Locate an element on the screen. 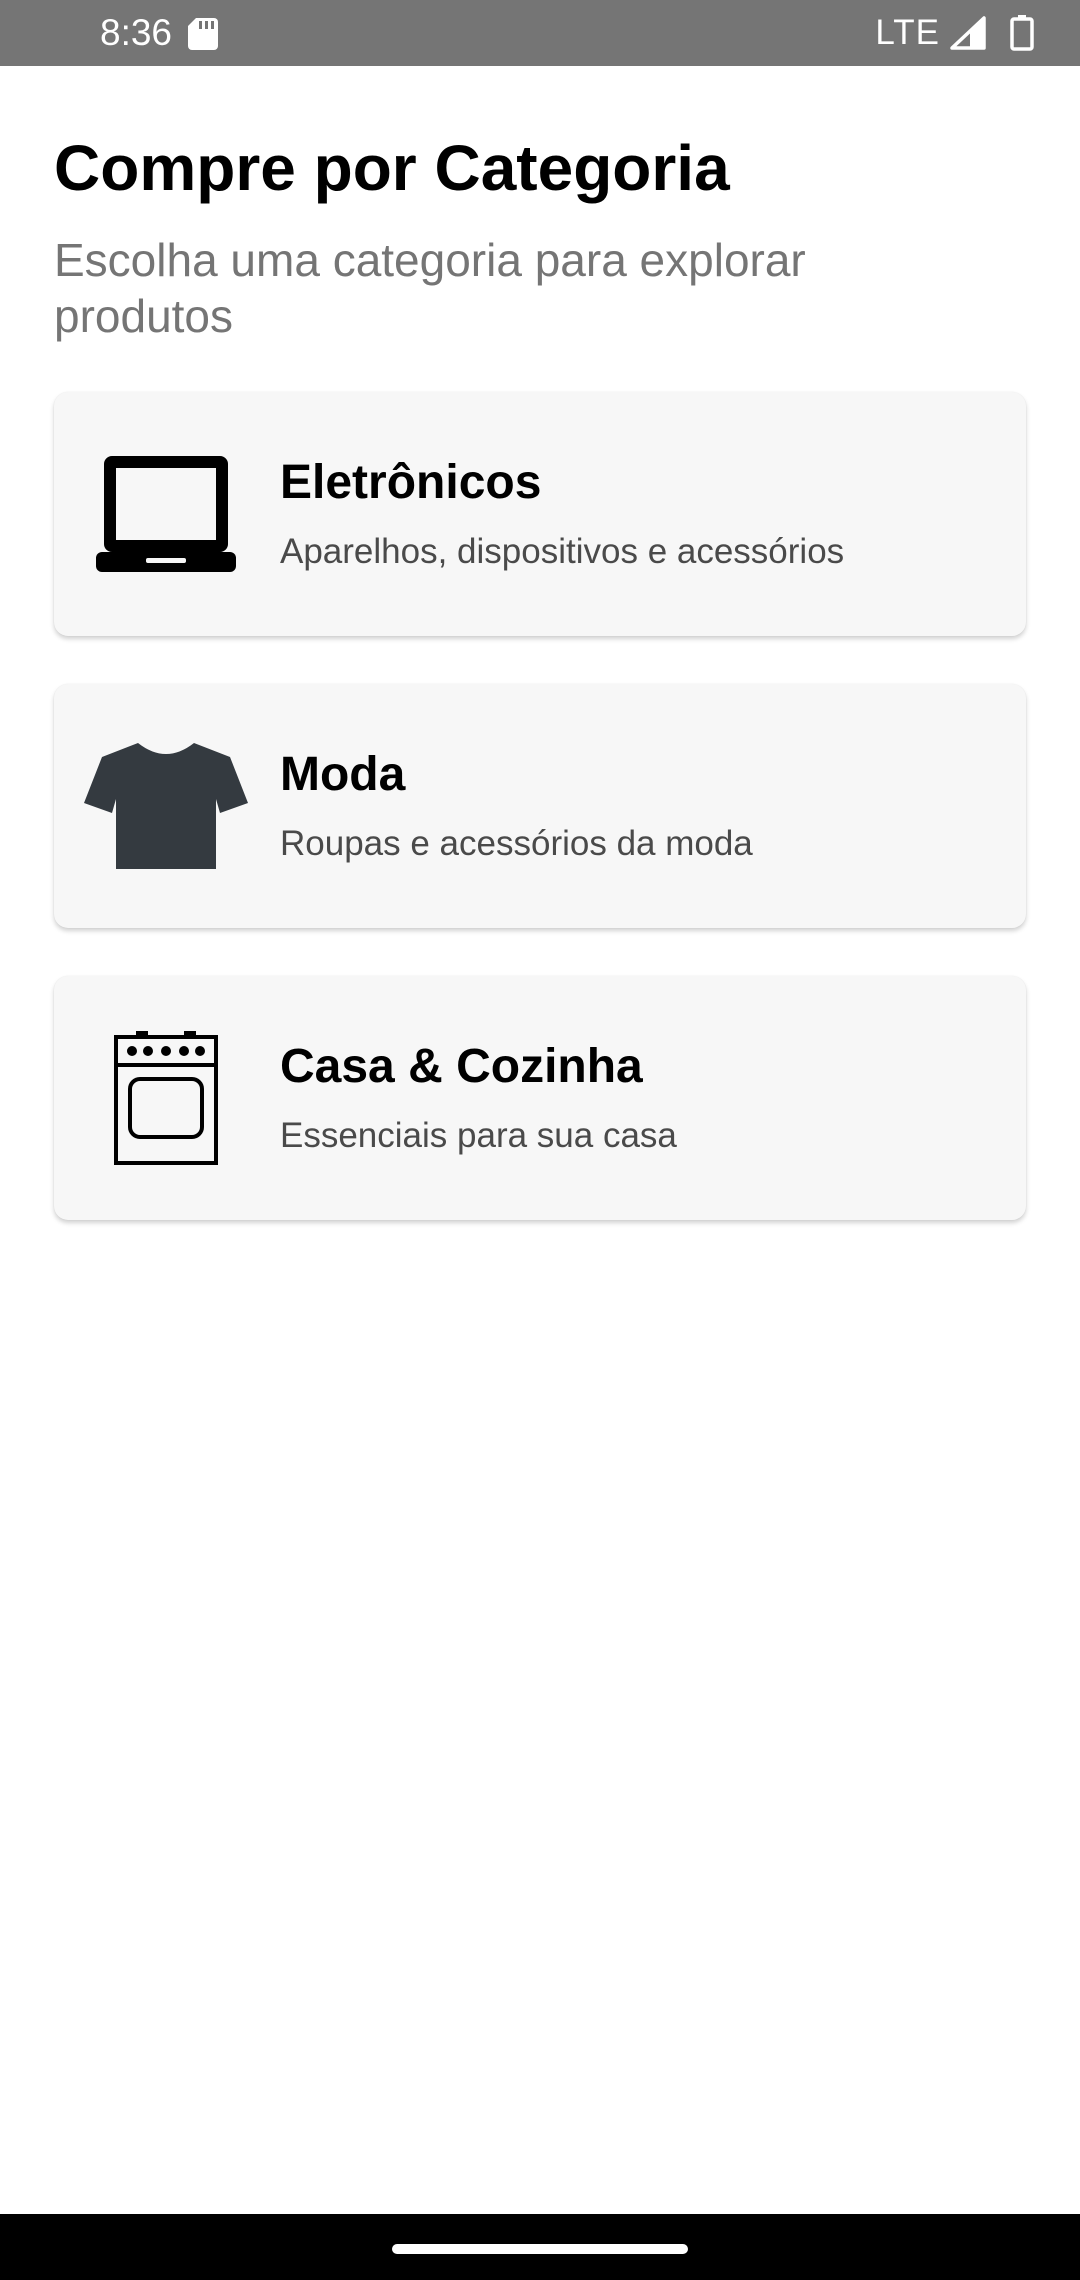  home-gesture-handle is located at coordinates (540, 2249).